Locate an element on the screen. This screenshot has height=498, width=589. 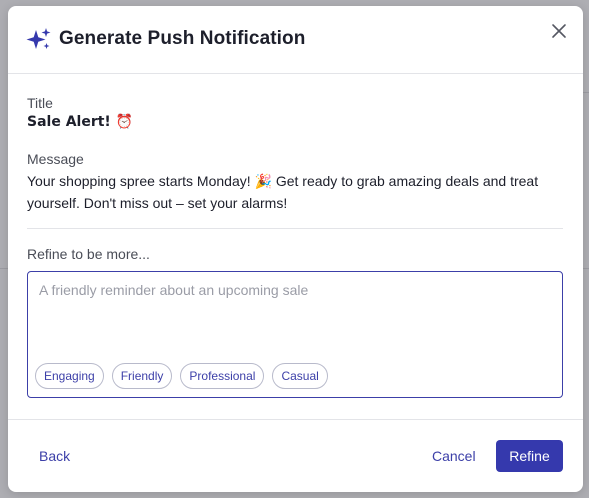
chip-engaging: Engaging is located at coordinates (69, 376).